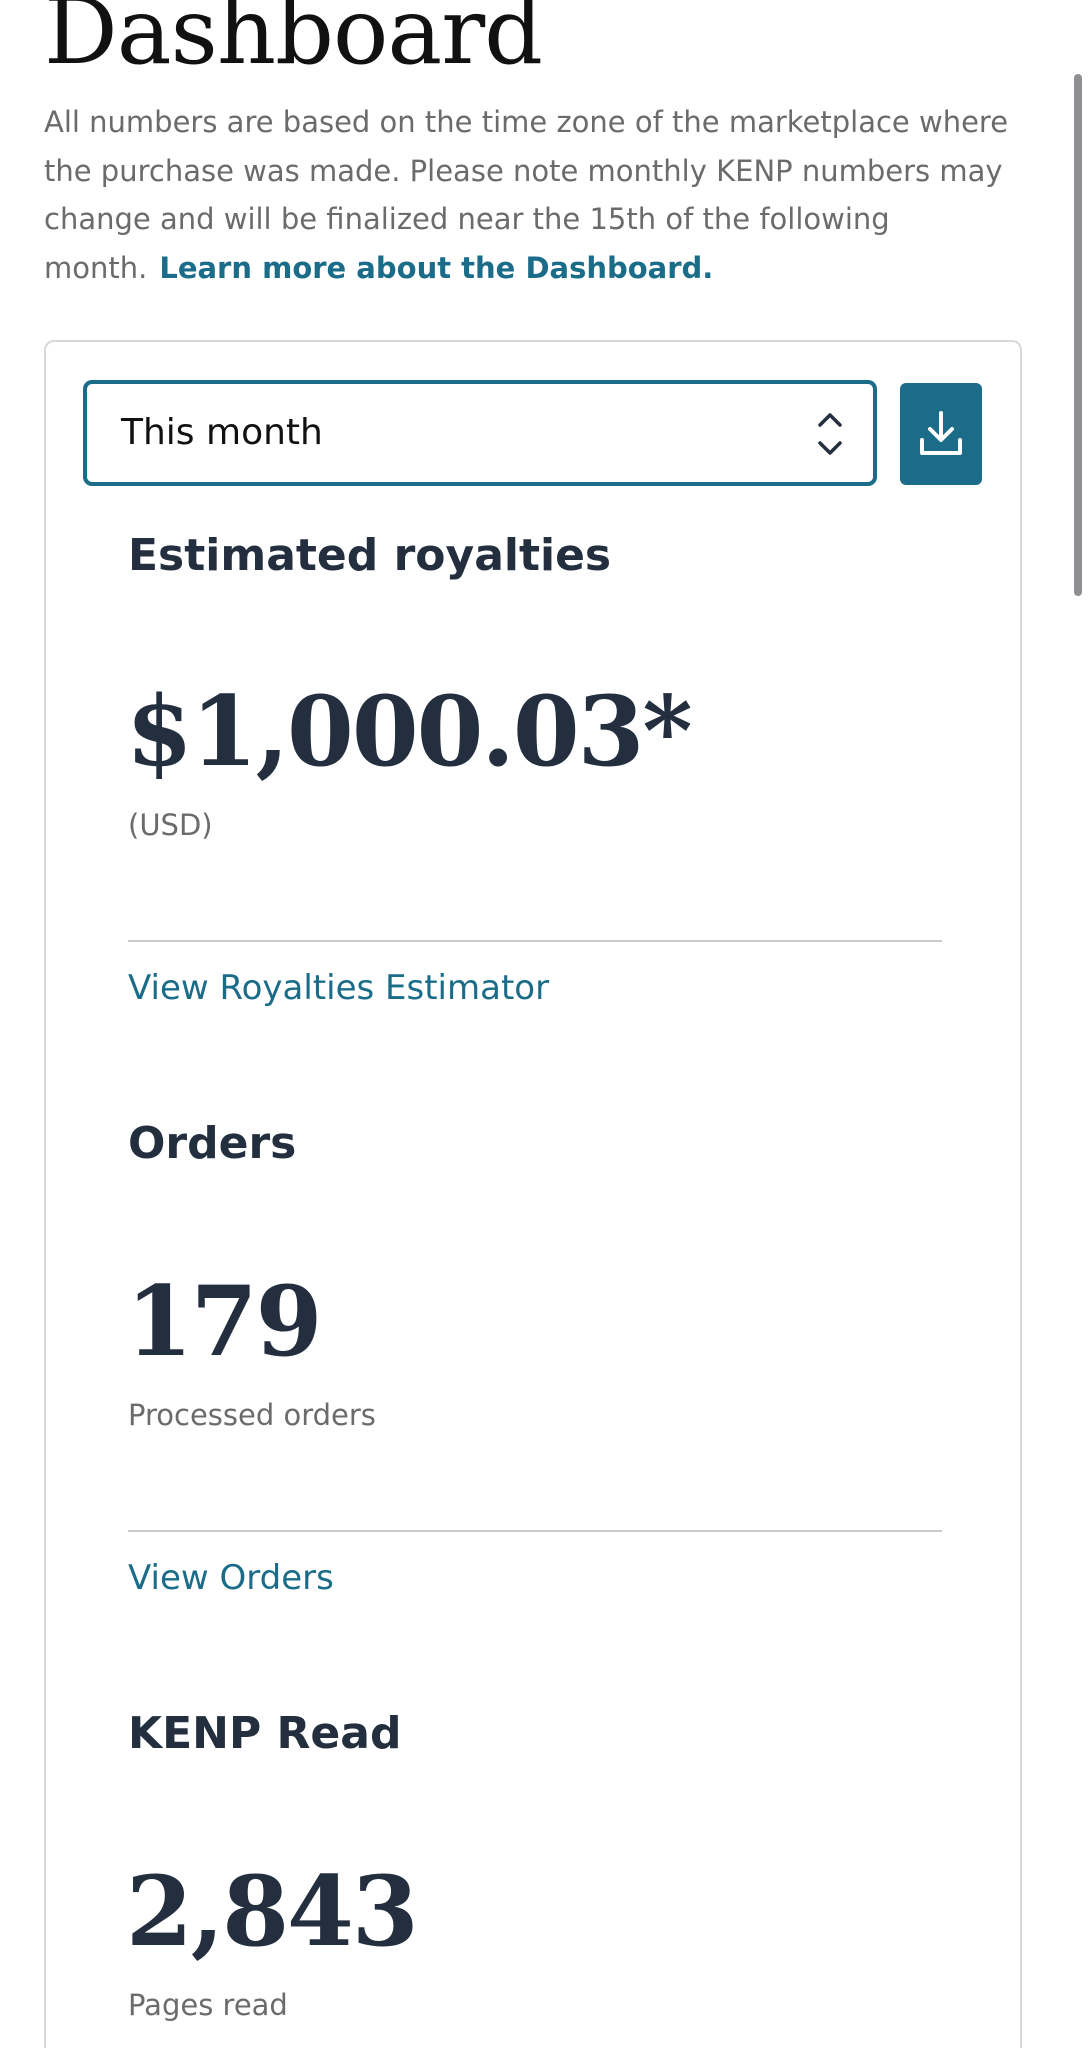 This screenshot has width=1088, height=2048. I want to click on page-title: Dashboard, so click(293, 42).